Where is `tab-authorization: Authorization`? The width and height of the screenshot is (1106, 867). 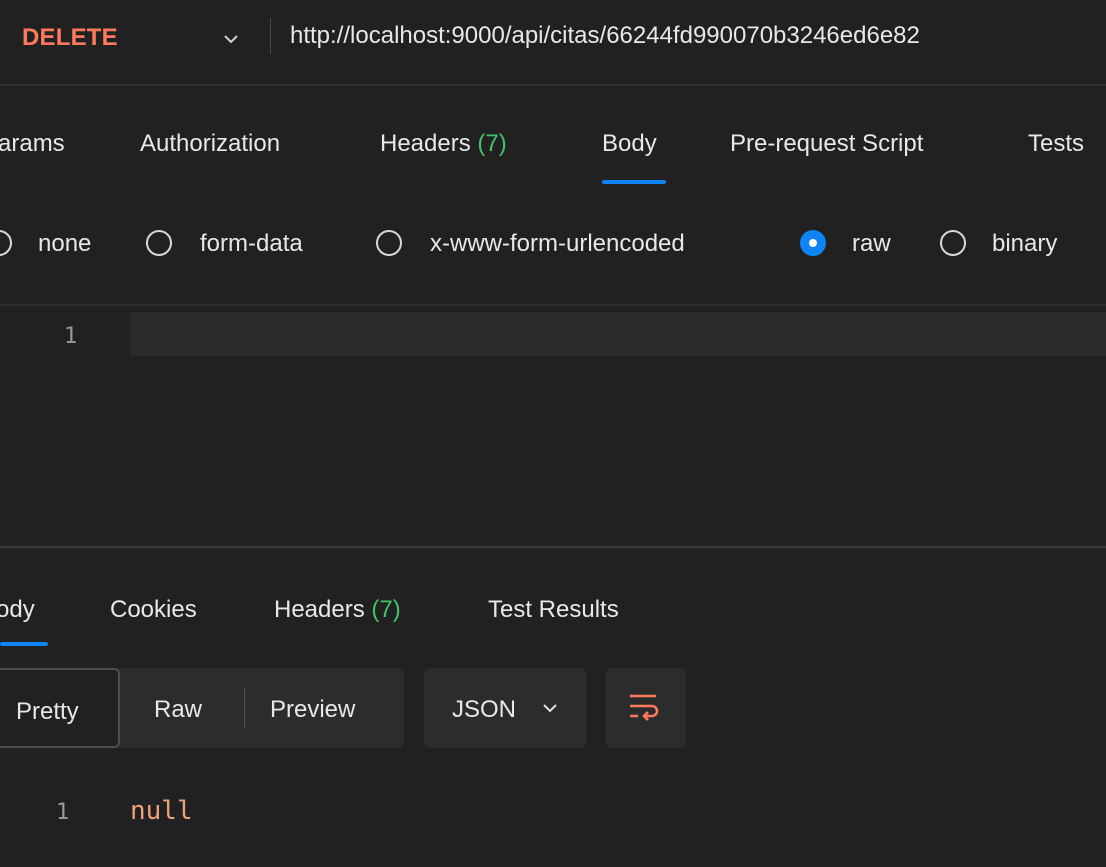 tab-authorization: Authorization is located at coordinates (210, 144).